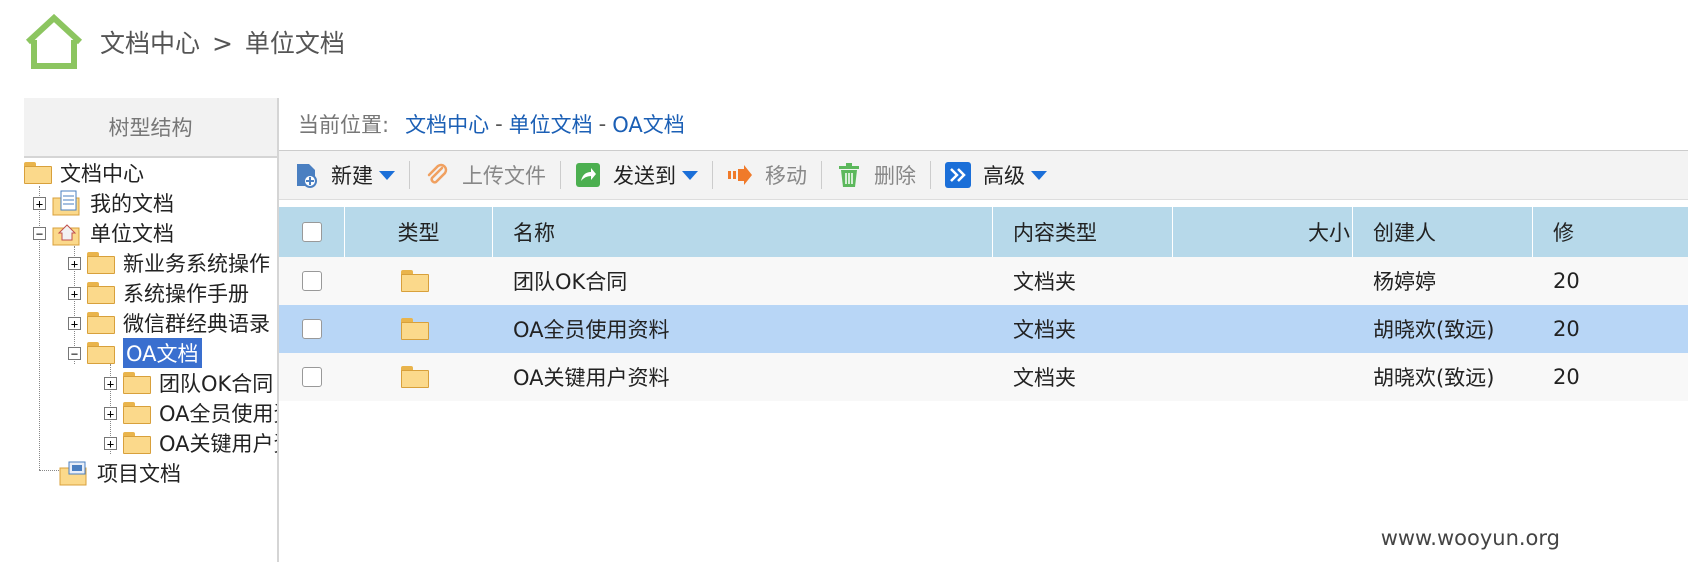  Describe the element at coordinates (66, 203) in the screenshot. I see `document-folder-icon` at that location.